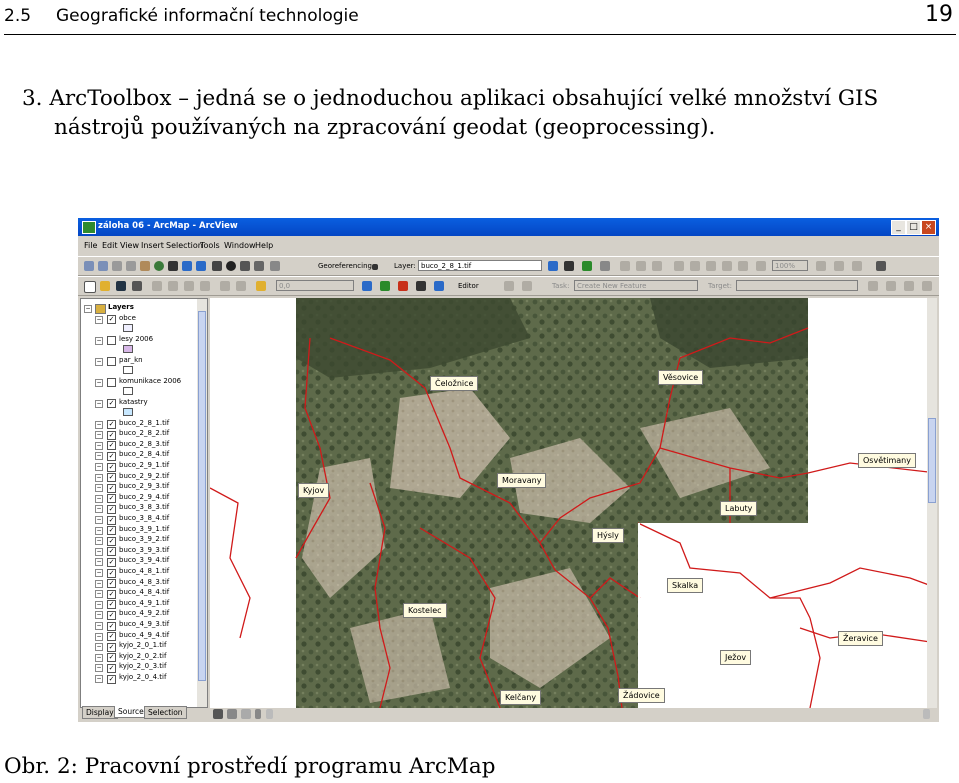 The height and width of the screenshot is (783, 959). I want to click on fixed-zoom-in-icon, so click(117, 266).